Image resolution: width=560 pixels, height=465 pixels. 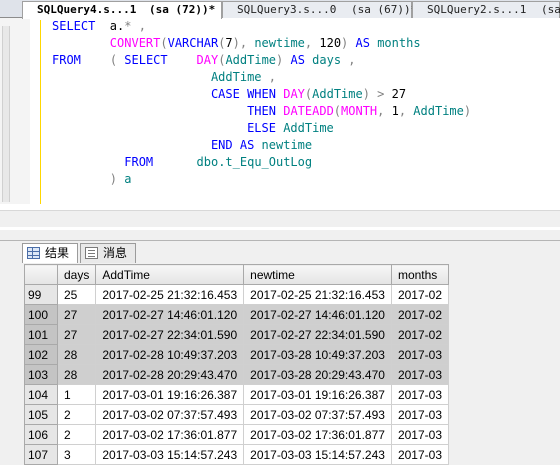 What do you see at coordinates (41, 374) in the screenshot?
I see `row-number: 103` at bounding box center [41, 374].